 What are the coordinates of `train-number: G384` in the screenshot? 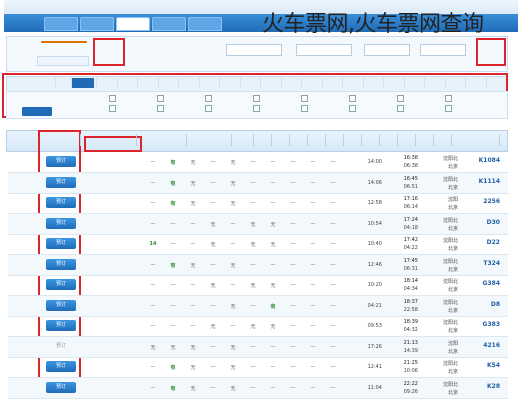 It's located at (491, 283).